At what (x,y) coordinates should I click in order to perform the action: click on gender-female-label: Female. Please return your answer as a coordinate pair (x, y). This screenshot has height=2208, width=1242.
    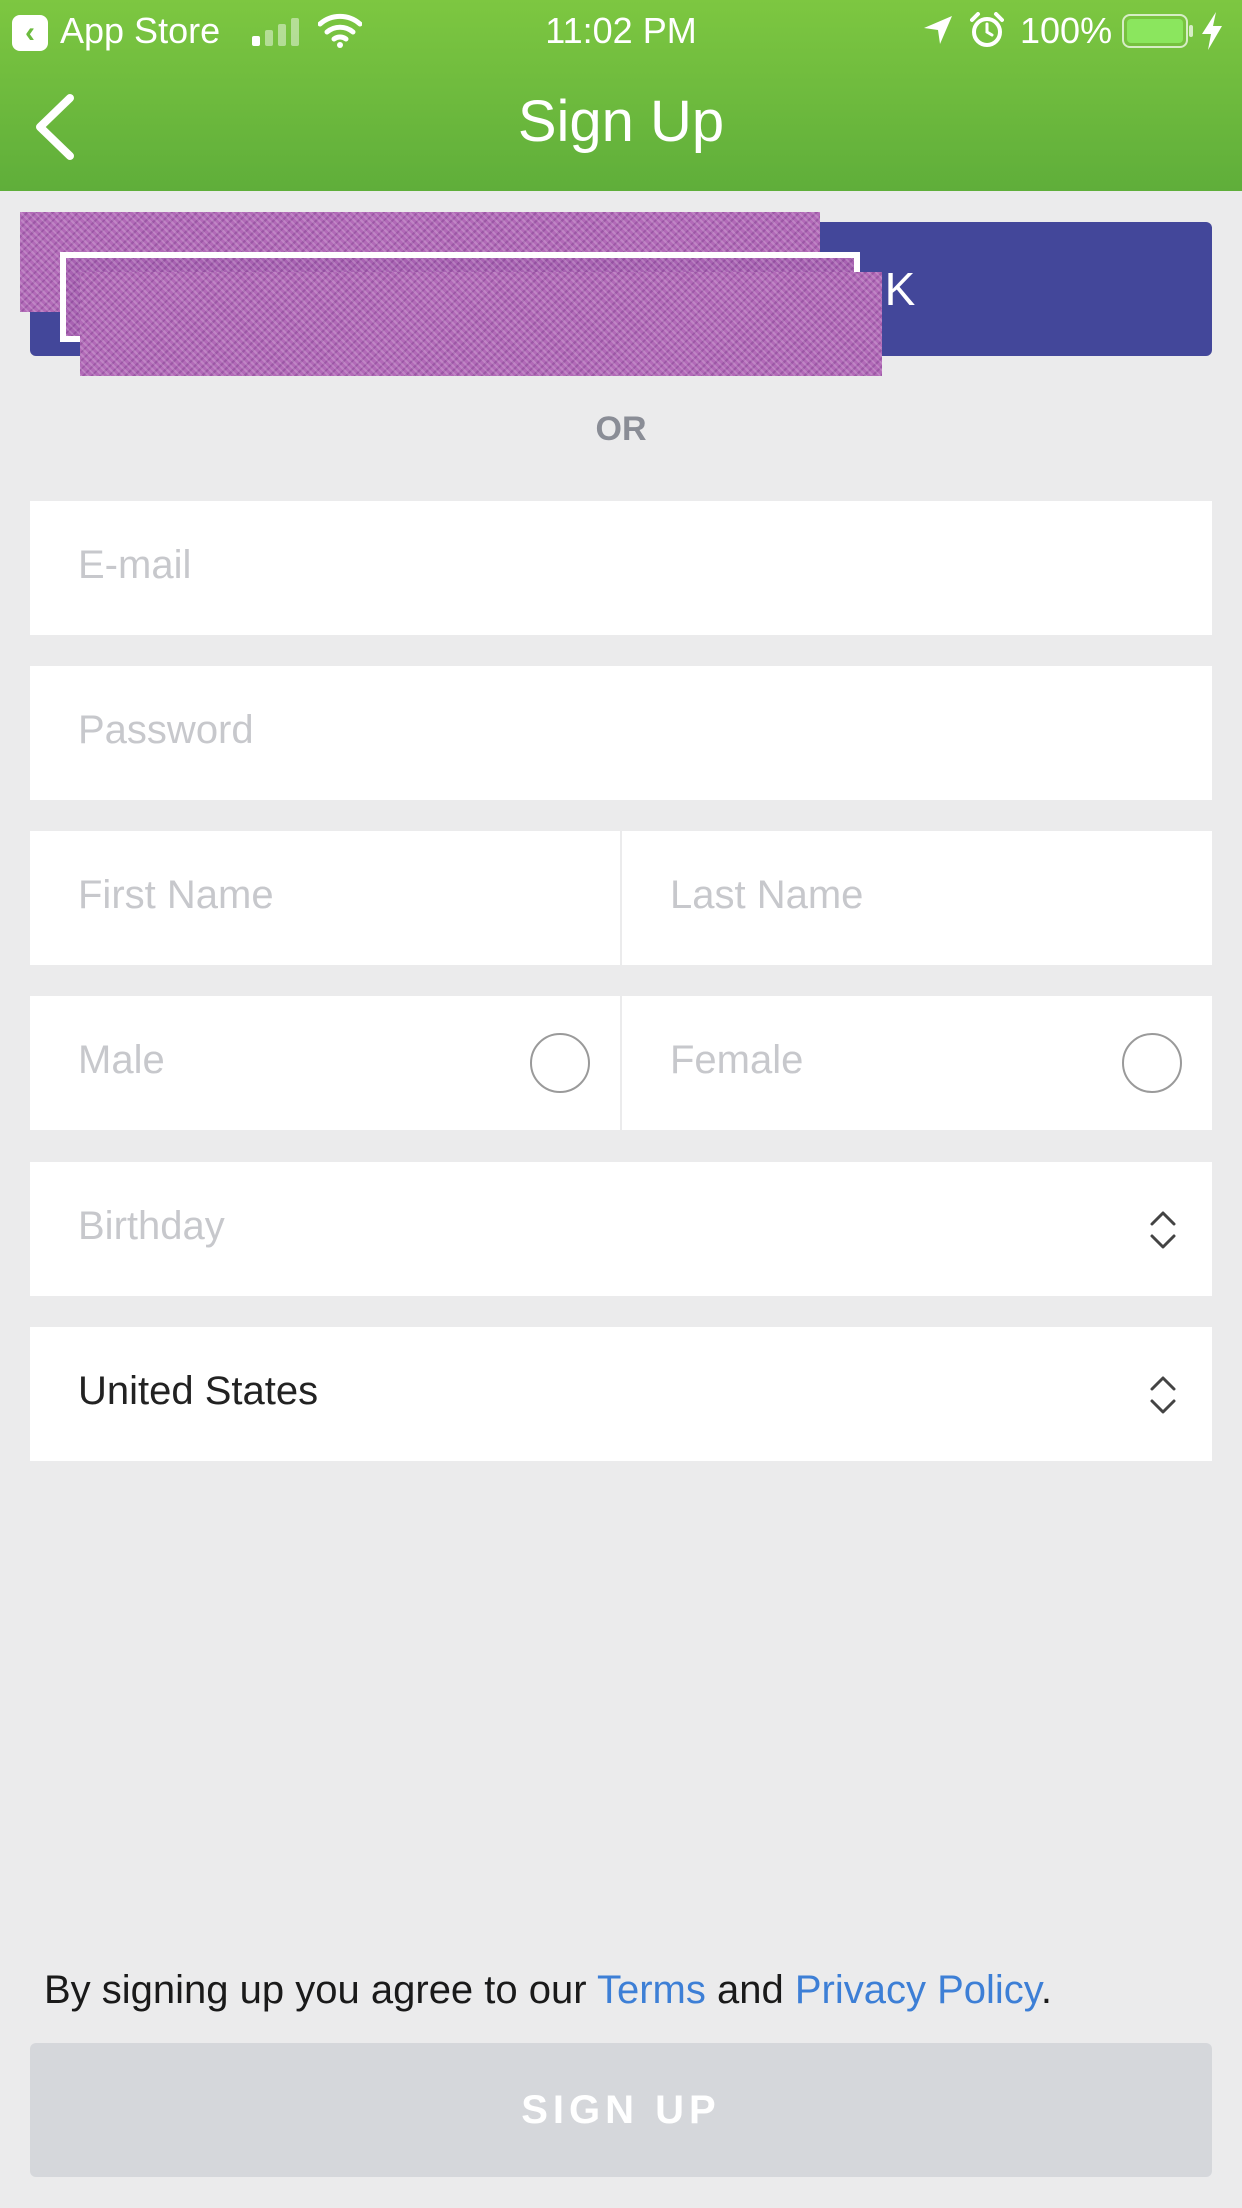
    Looking at the image, I should click on (737, 1060).